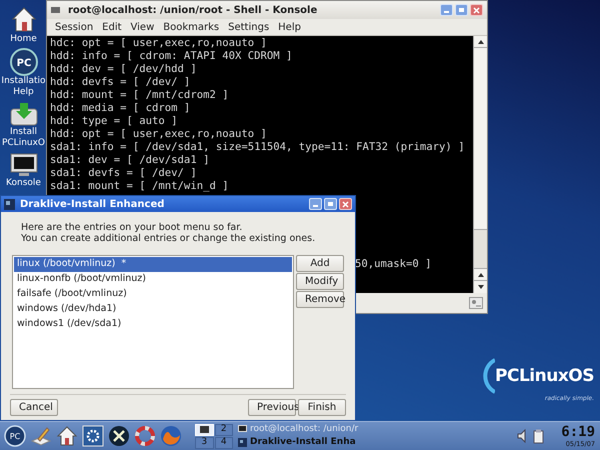  Describe the element at coordinates (191, 27) in the screenshot. I see `menu-item: Bookmarks` at that location.